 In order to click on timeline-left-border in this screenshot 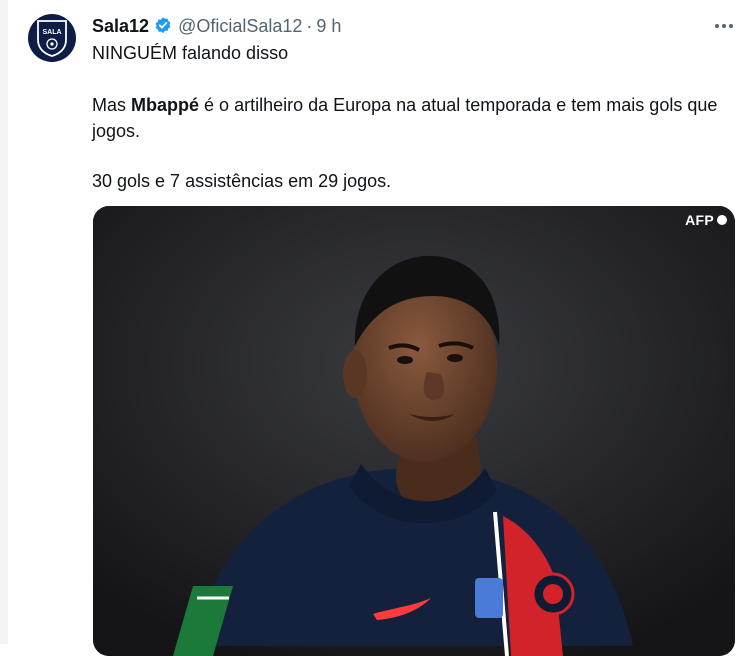, I will do `click(4, 322)`.